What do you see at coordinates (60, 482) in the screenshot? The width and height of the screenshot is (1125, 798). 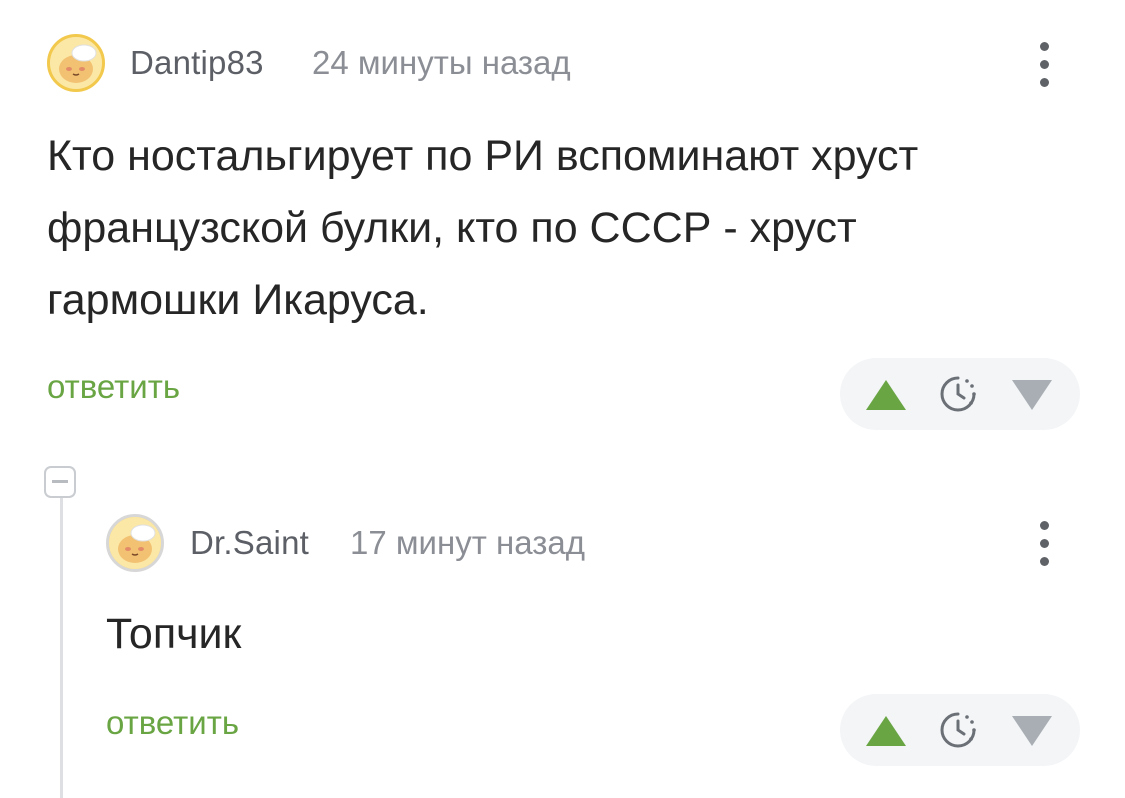 I see `collapse-thread-icon` at bounding box center [60, 482].